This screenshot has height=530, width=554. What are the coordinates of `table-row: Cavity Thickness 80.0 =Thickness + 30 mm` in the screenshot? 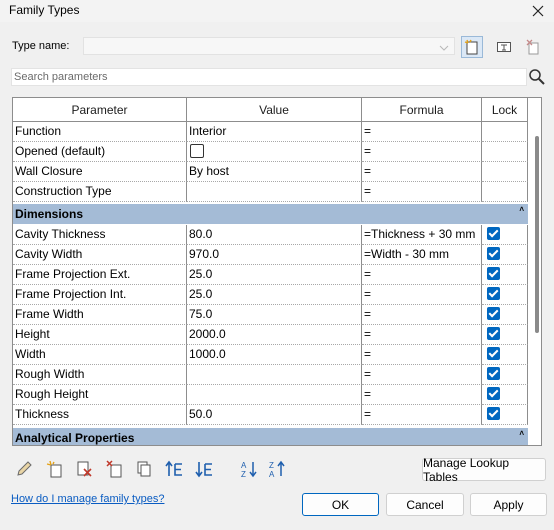 It's located at (270, 235).